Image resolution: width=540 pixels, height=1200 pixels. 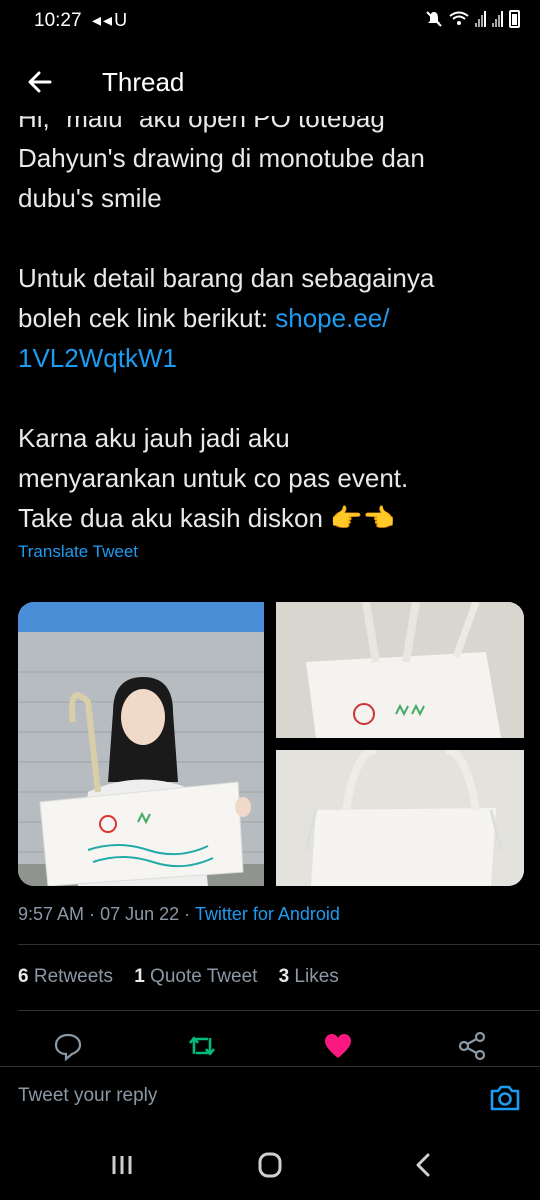 I want to click on back-arrow-icon, so click(x=40, y=82).